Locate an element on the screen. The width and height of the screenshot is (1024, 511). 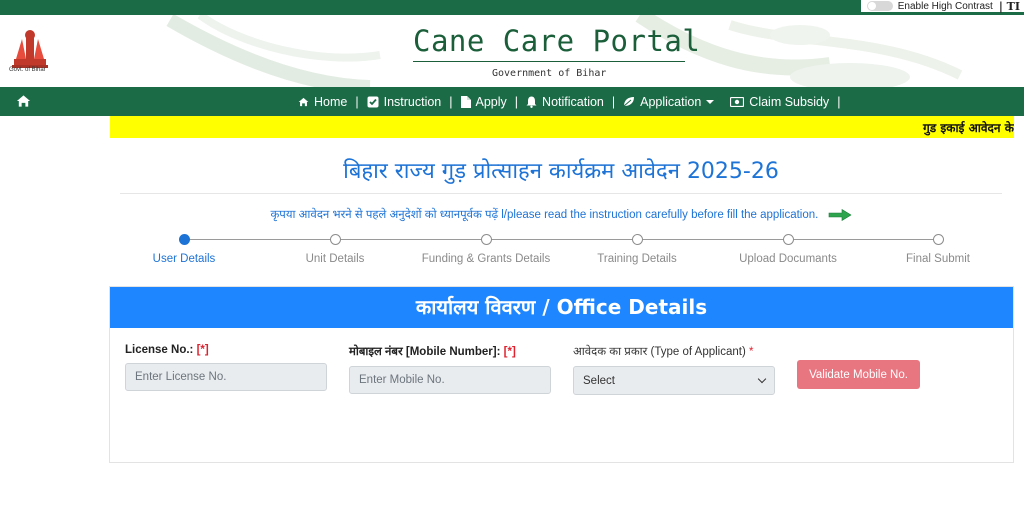
validate-mobile-button: Validate Mobile No. is located at coordinates (858, 374).